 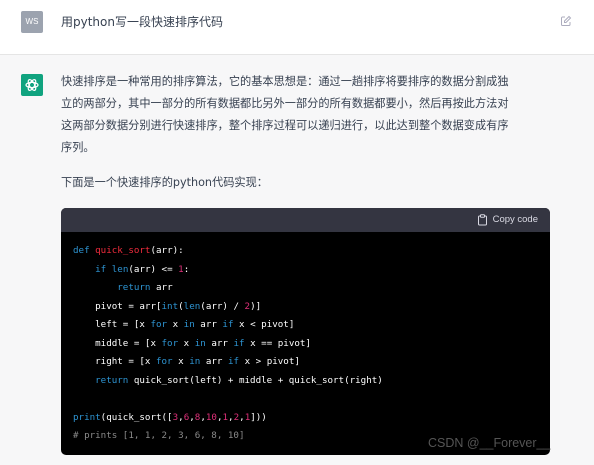 I want to click on code-line: right = [x for x in arr if x > pivot], so click(x=228, y=362).